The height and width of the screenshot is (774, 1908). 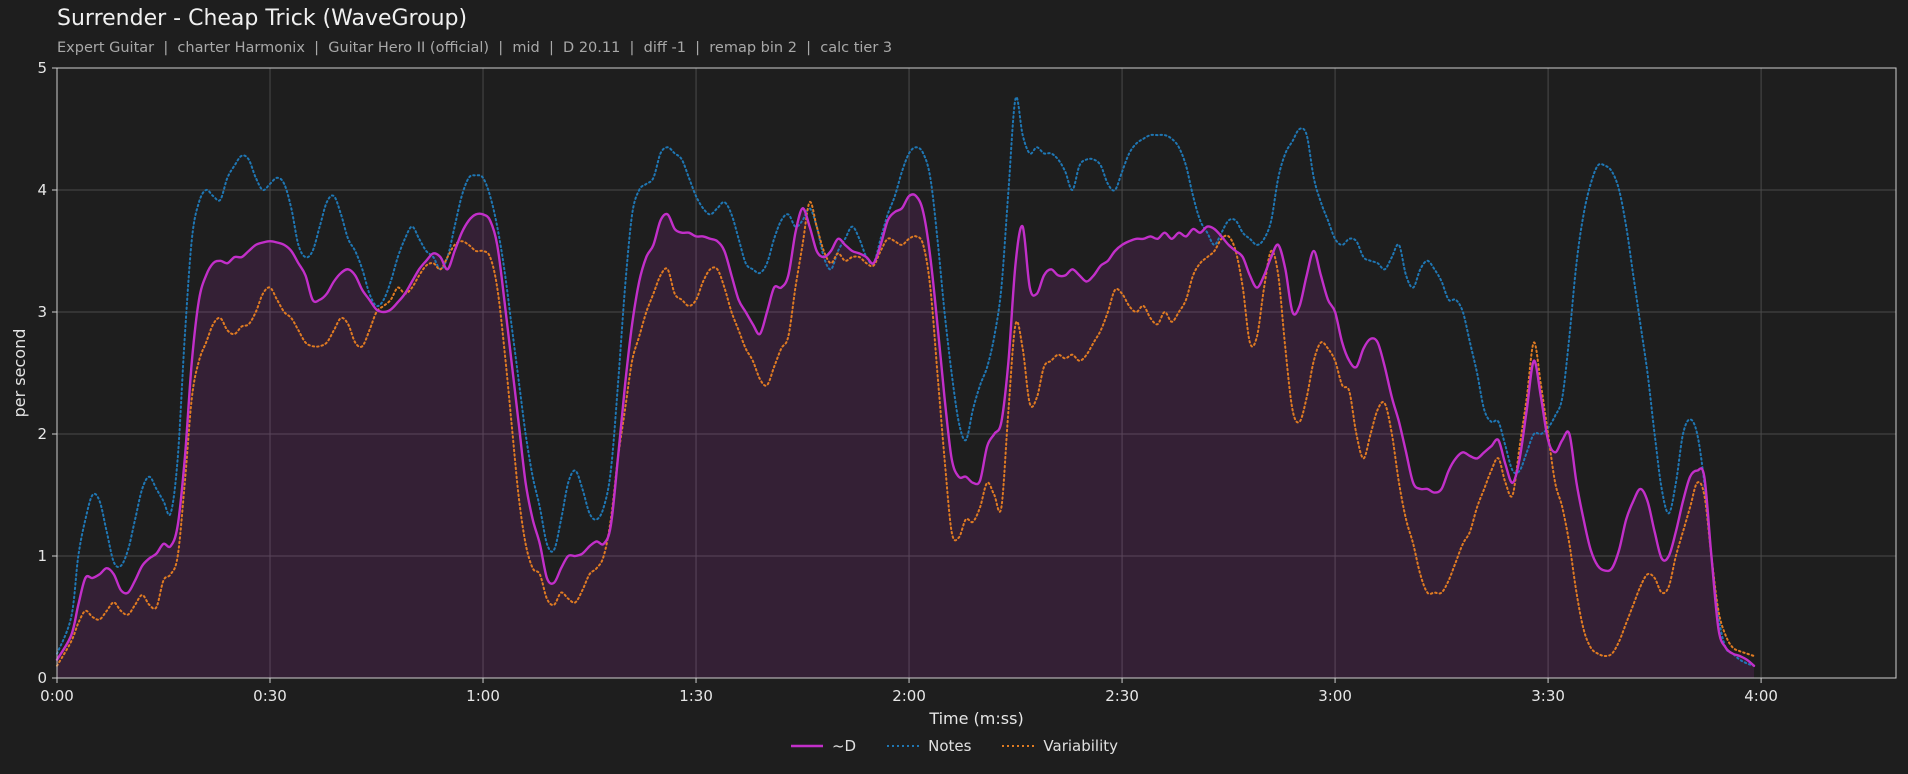 I want to click on legend-swatch-d, so click(x=806, y=746).